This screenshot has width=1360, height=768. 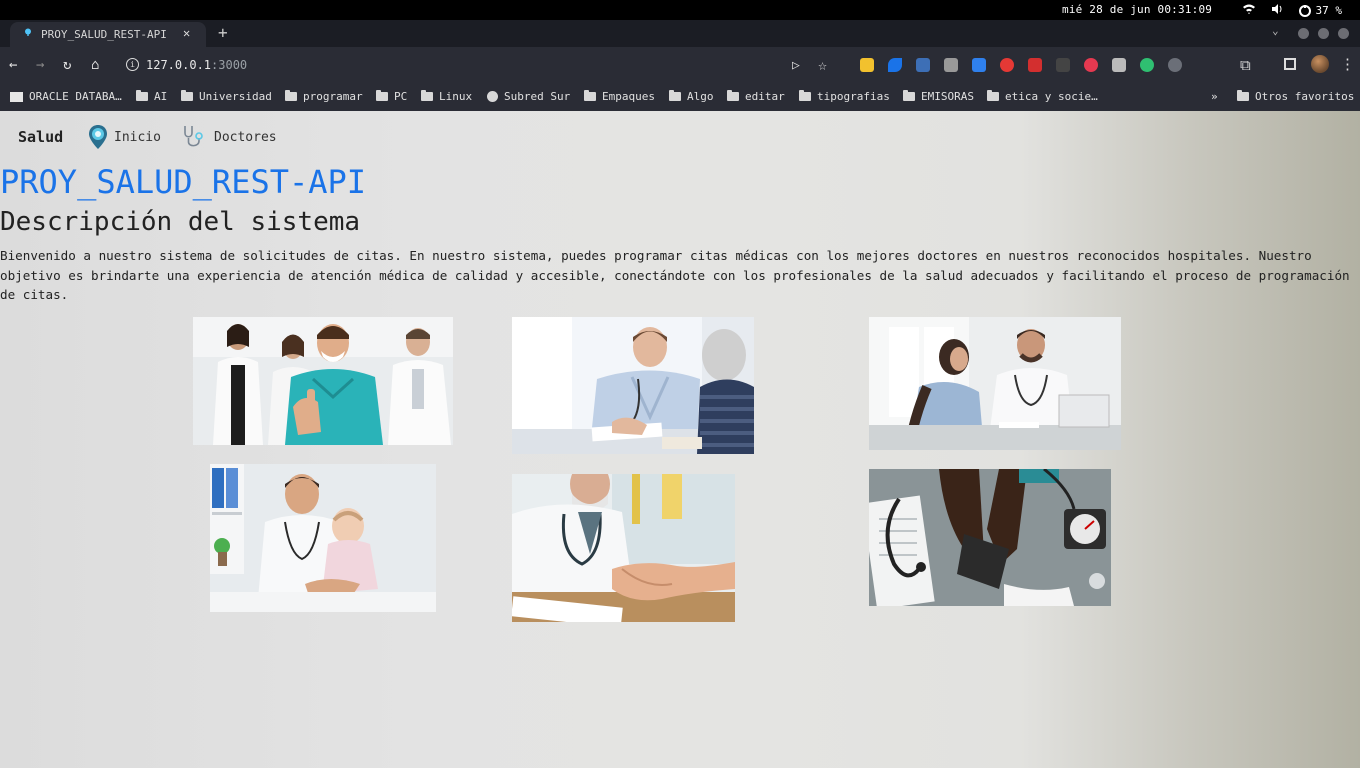 I want to click on window-minimize-button, so click(x=1303, y=33).